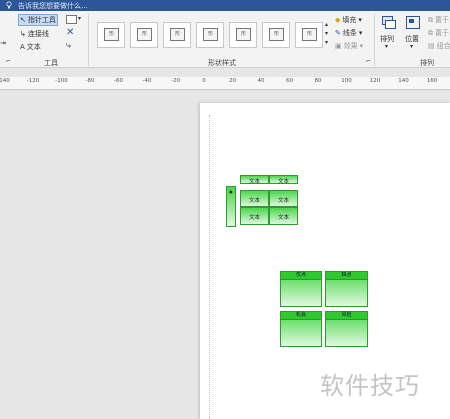 The width and height of the screenshot is (450, 419). What do you see at coordinates (231, 191) in the screenshot?
I see `side-marker: ●` at bounding box center [231, 191].